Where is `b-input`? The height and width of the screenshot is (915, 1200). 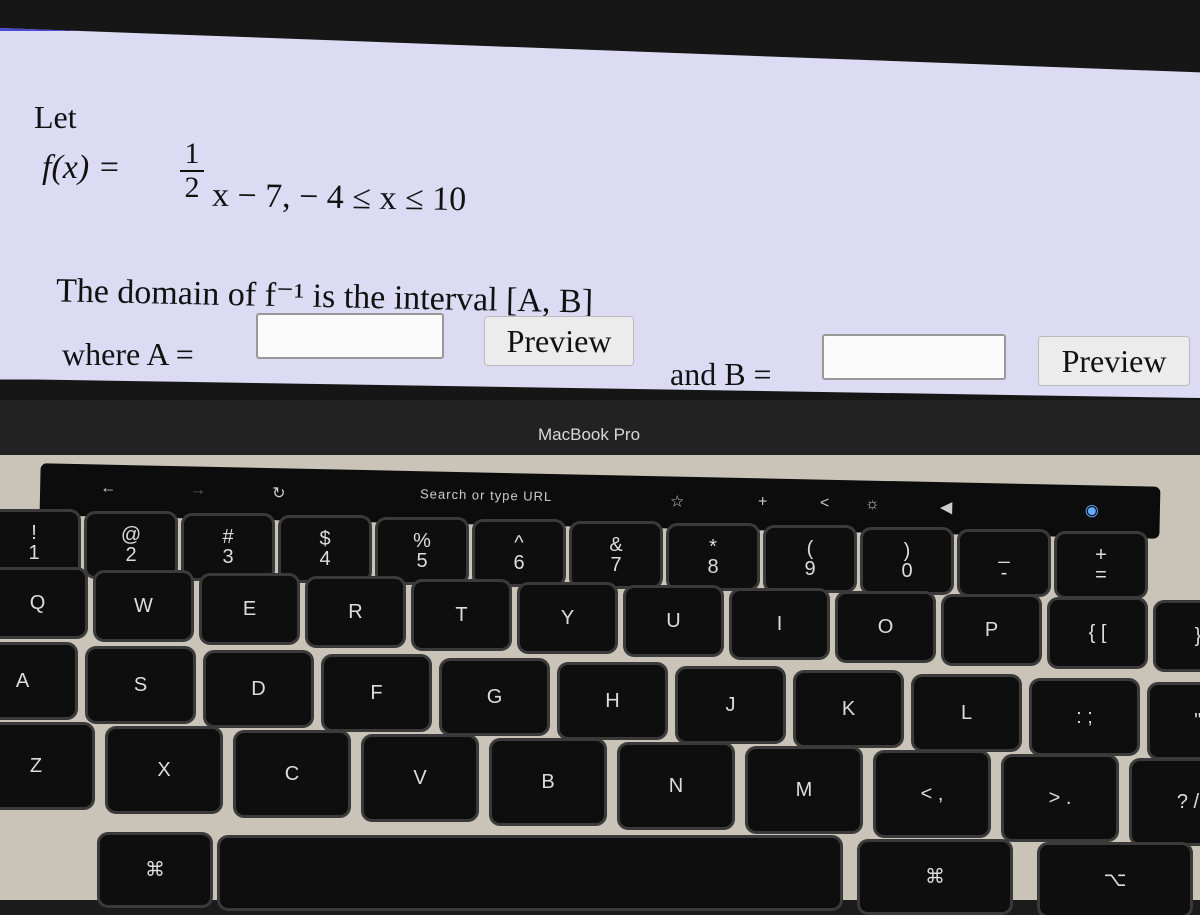
b-input is located at coordinates (914, 357).